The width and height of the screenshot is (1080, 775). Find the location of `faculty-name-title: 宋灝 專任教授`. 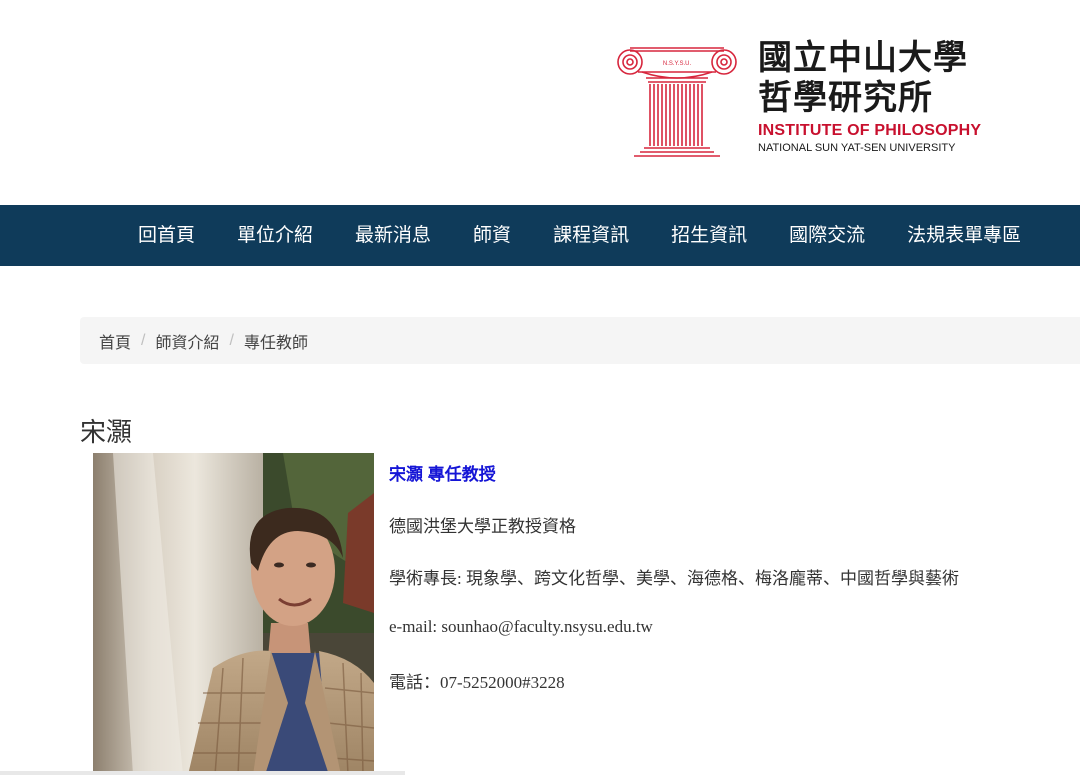

faculty-name-title: 宋灝 專任教授 is located at coordinates (442, 474).